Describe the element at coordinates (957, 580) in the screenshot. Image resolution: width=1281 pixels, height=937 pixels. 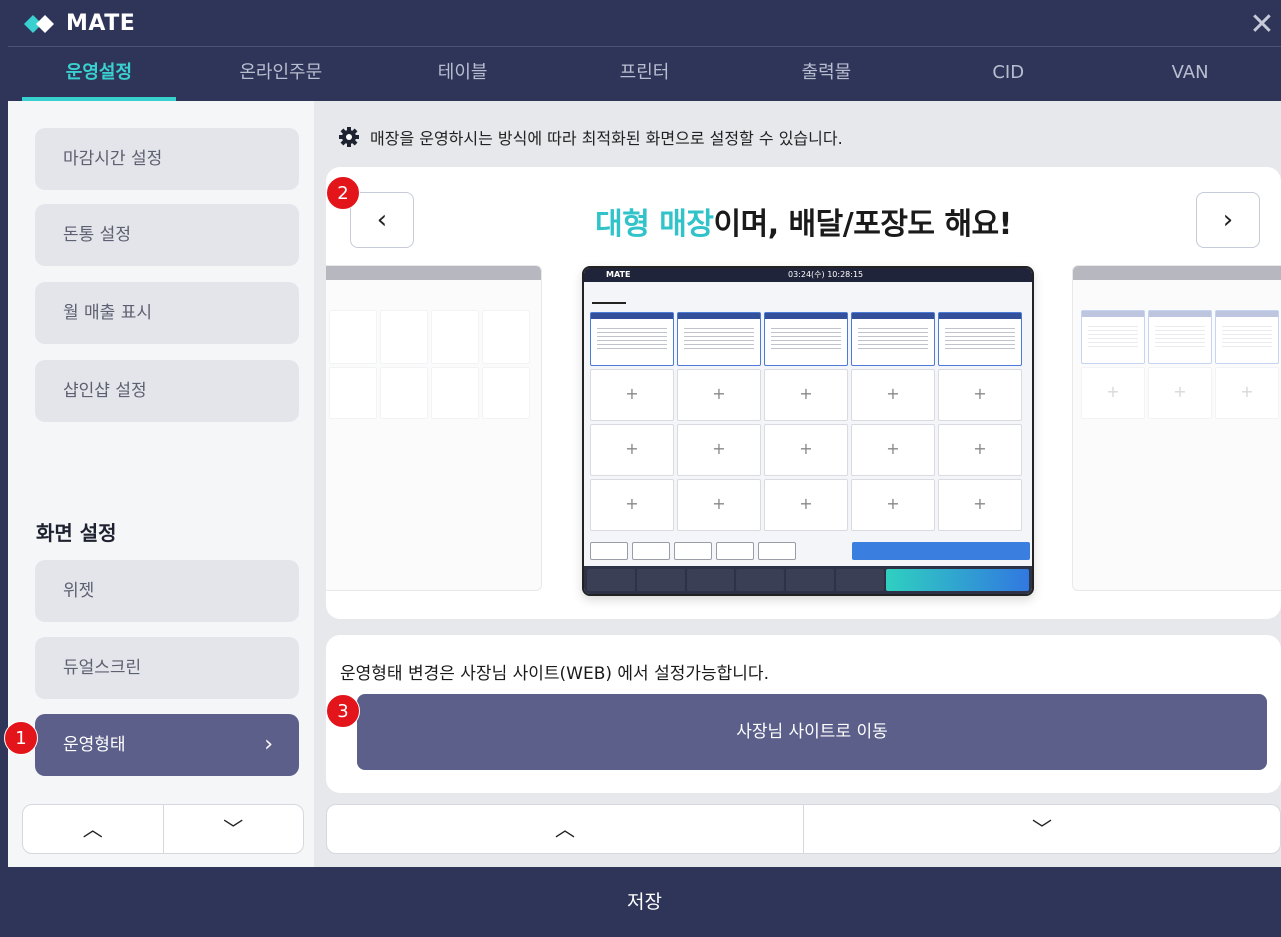
I see `preview-new-order` at that location.